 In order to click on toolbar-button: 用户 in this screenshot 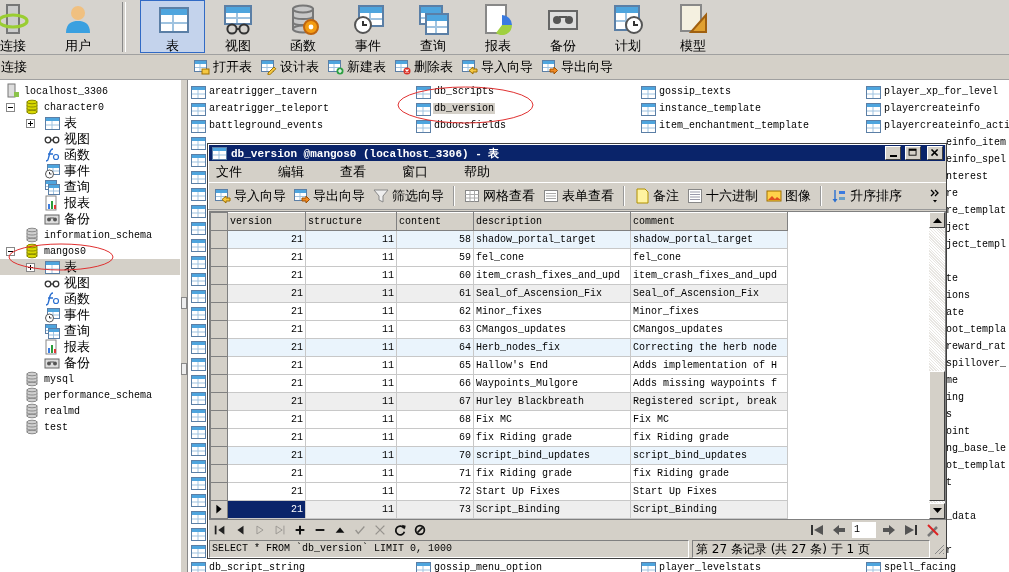, I will do `click(77, 26)`.